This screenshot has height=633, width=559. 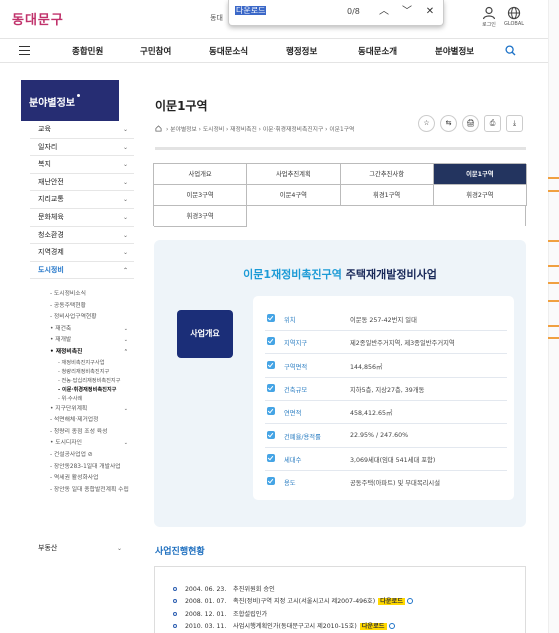 What do you see at coordinates (158, 128) in the screenshot?
I see `home-icon` at bounding box center [158, 128].